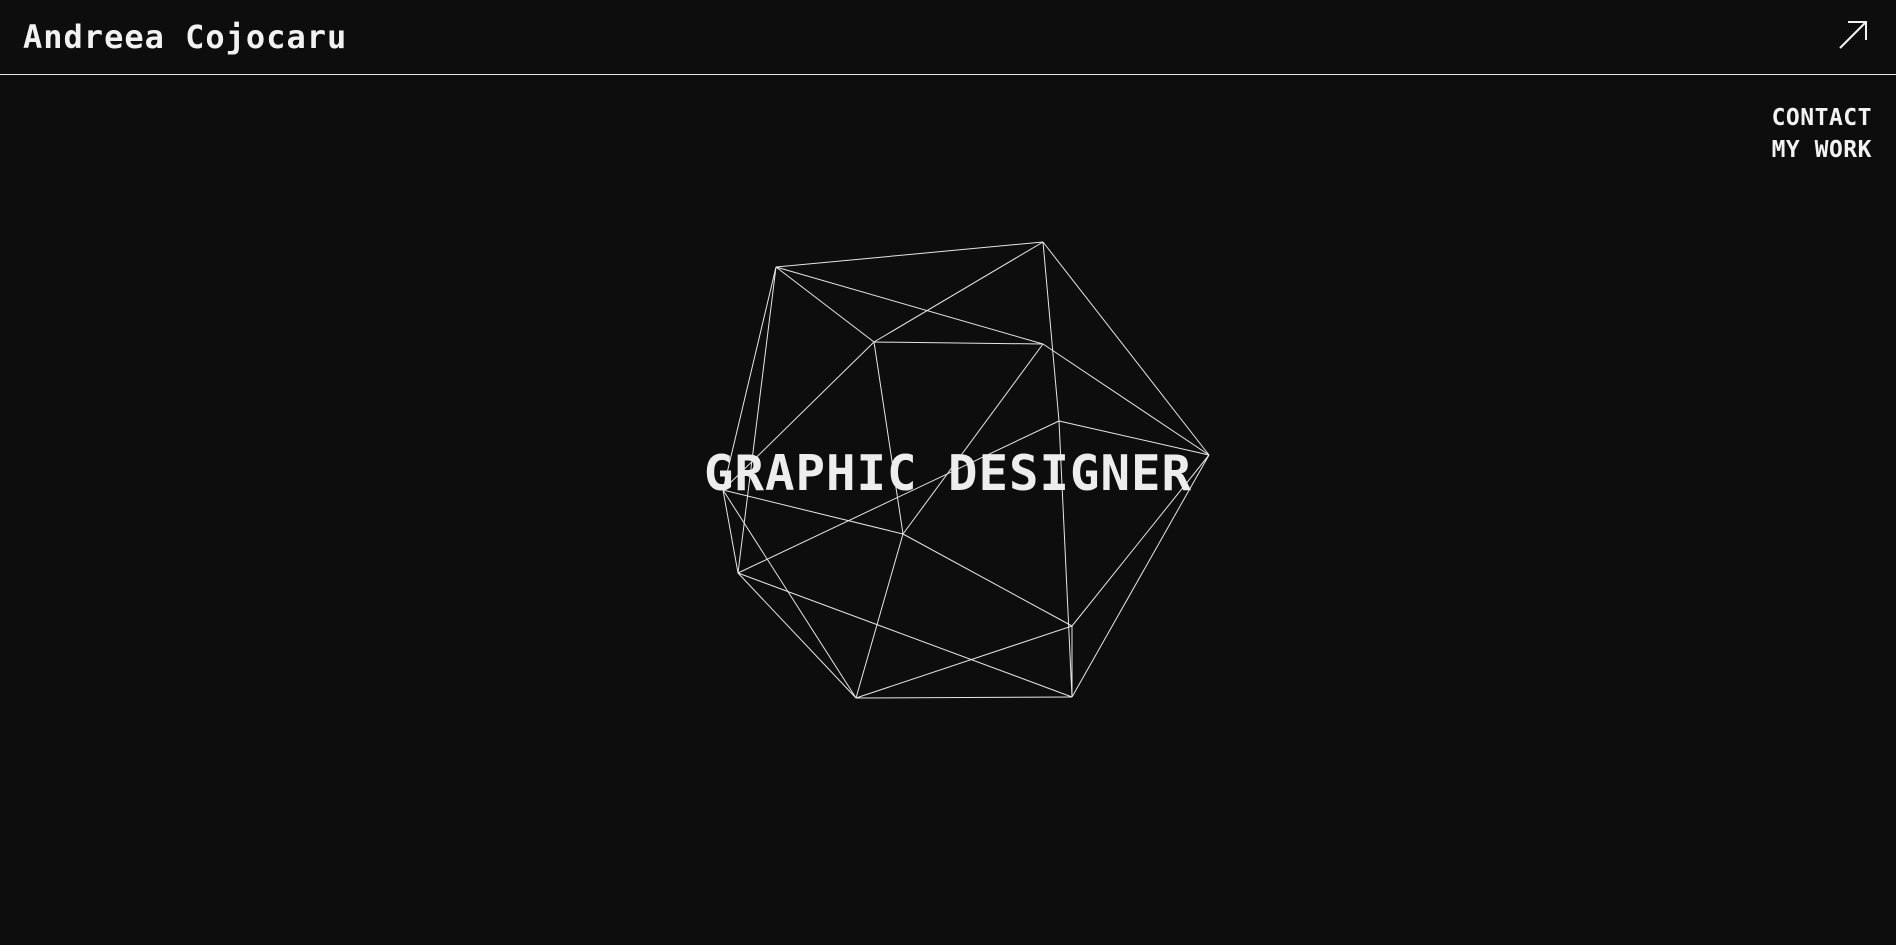 The image size is (1896, 945). I want to click on top-bar: Andreea Cojocaru, so click(948, 37).